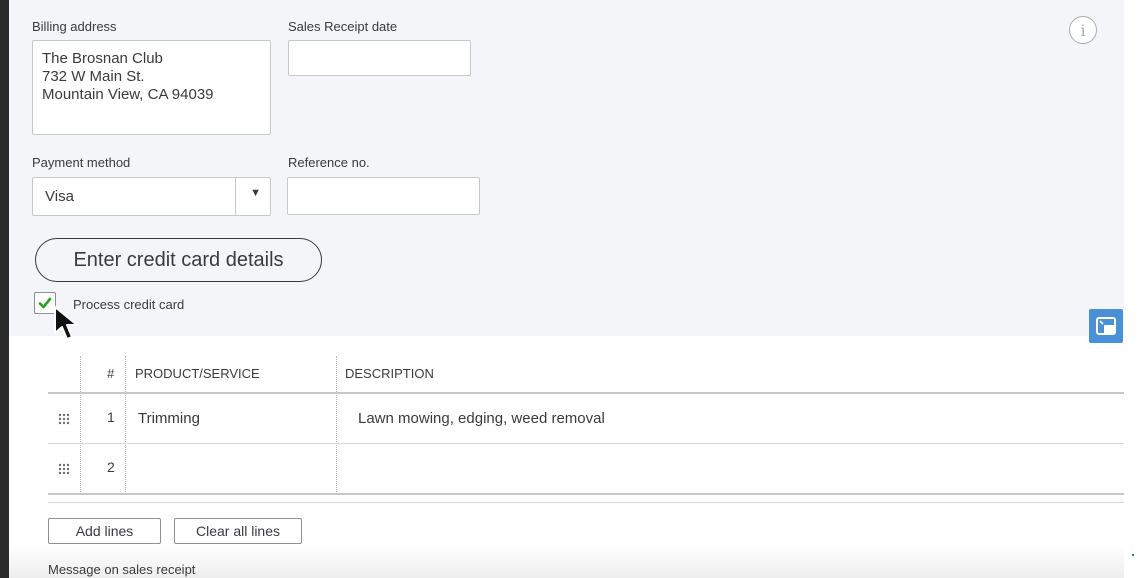 Image resolution: width=1146 pixels, height=578 pixels. Describe the element at coordinates (122, 569) in the screenshot. I see `message-on-sales-receipt-label: Message on sales receipt` at that location.